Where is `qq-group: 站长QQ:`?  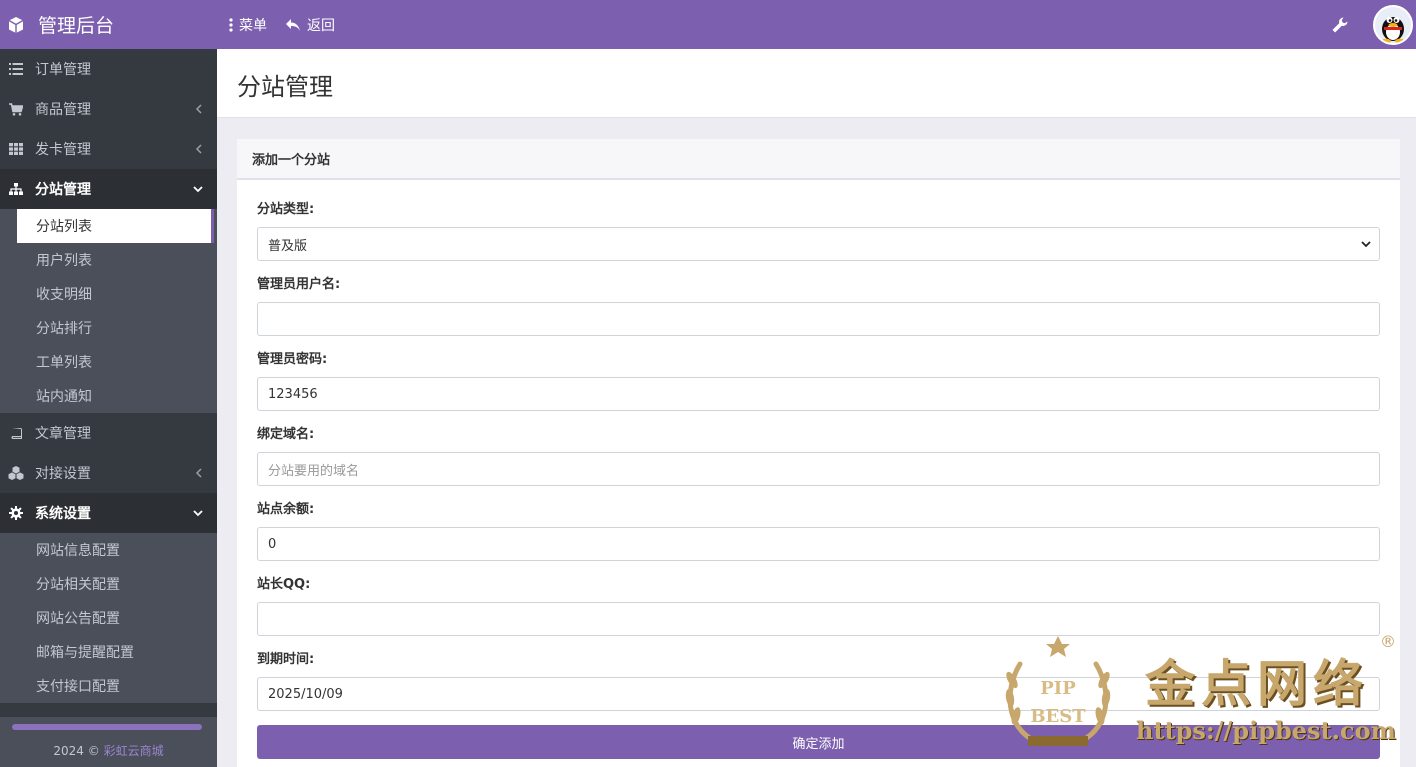 qq-group: 站长QQ: is located at coordinates (818, 606).